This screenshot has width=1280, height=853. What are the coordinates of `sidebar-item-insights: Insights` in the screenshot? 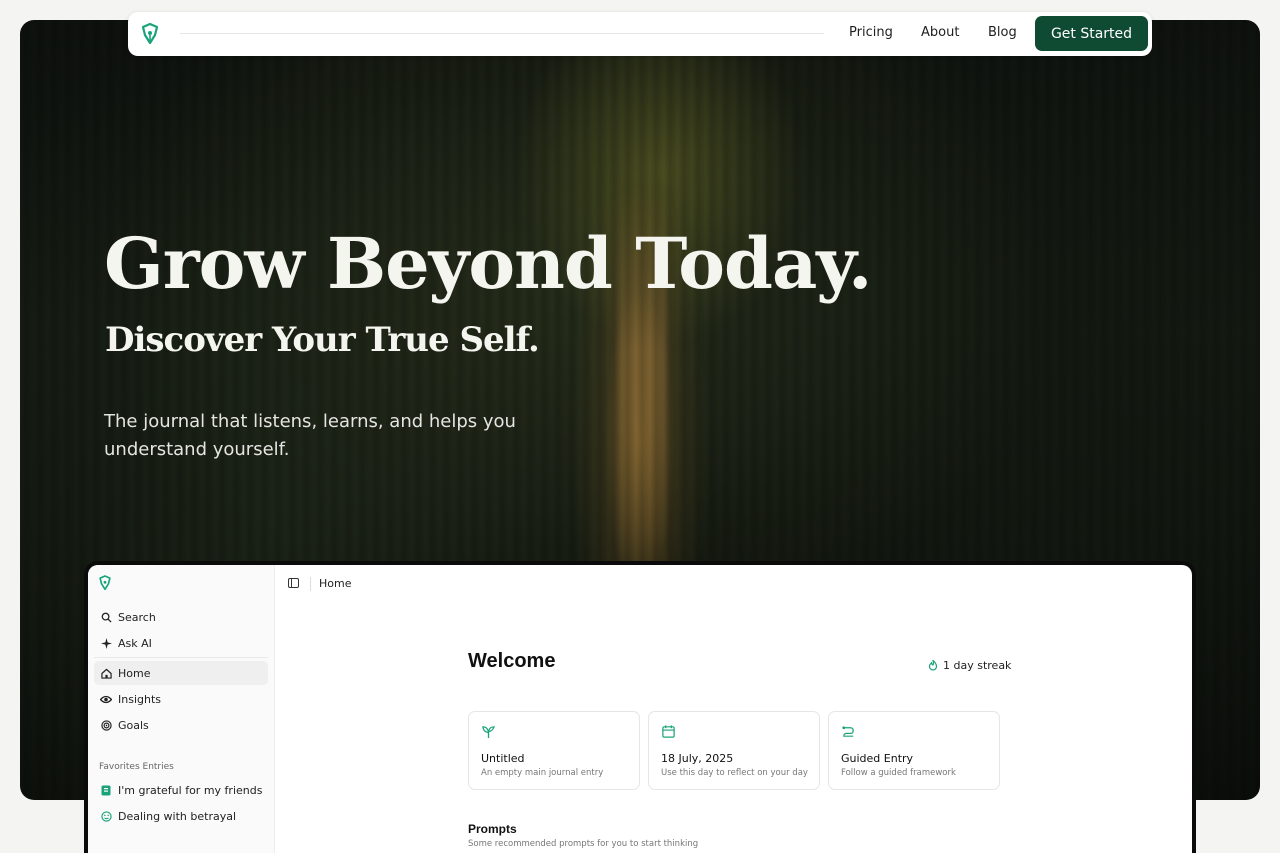 It's located at (181, 699).